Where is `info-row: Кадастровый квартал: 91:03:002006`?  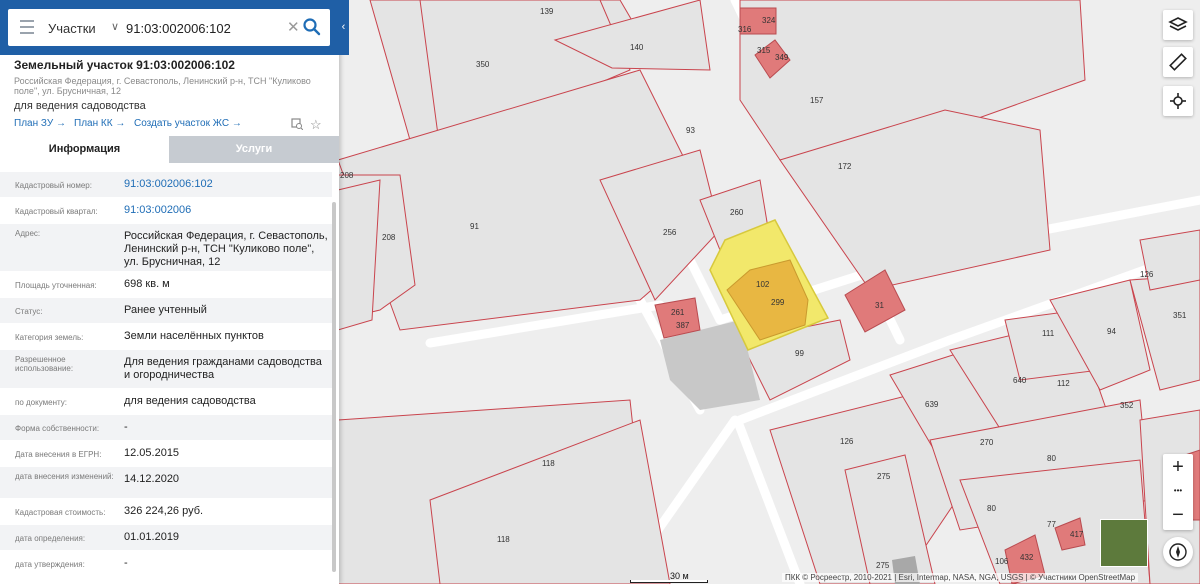 info-row: Кадастровый квартал: 91:03:002006 is located at coordinates (166, 211).